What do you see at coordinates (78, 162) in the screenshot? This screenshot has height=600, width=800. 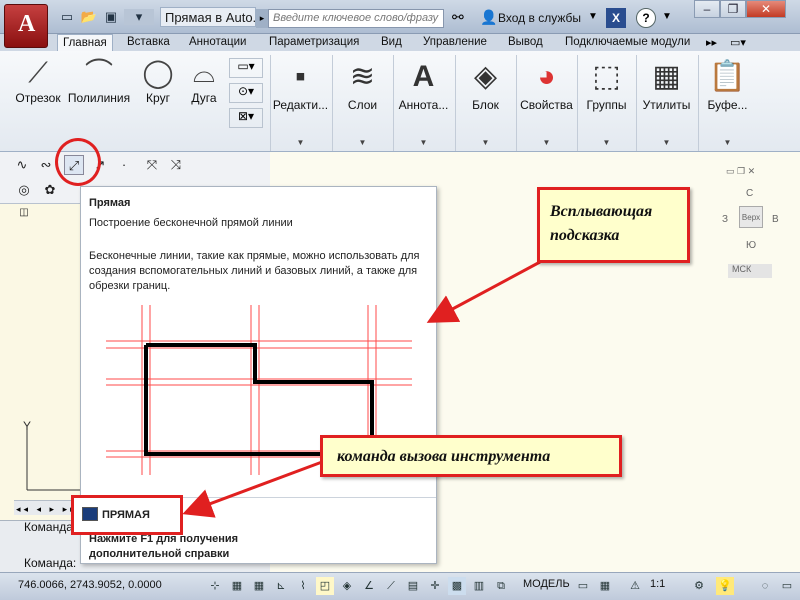 I see `tool-highlight-circle` at bounding box center [78, 162].